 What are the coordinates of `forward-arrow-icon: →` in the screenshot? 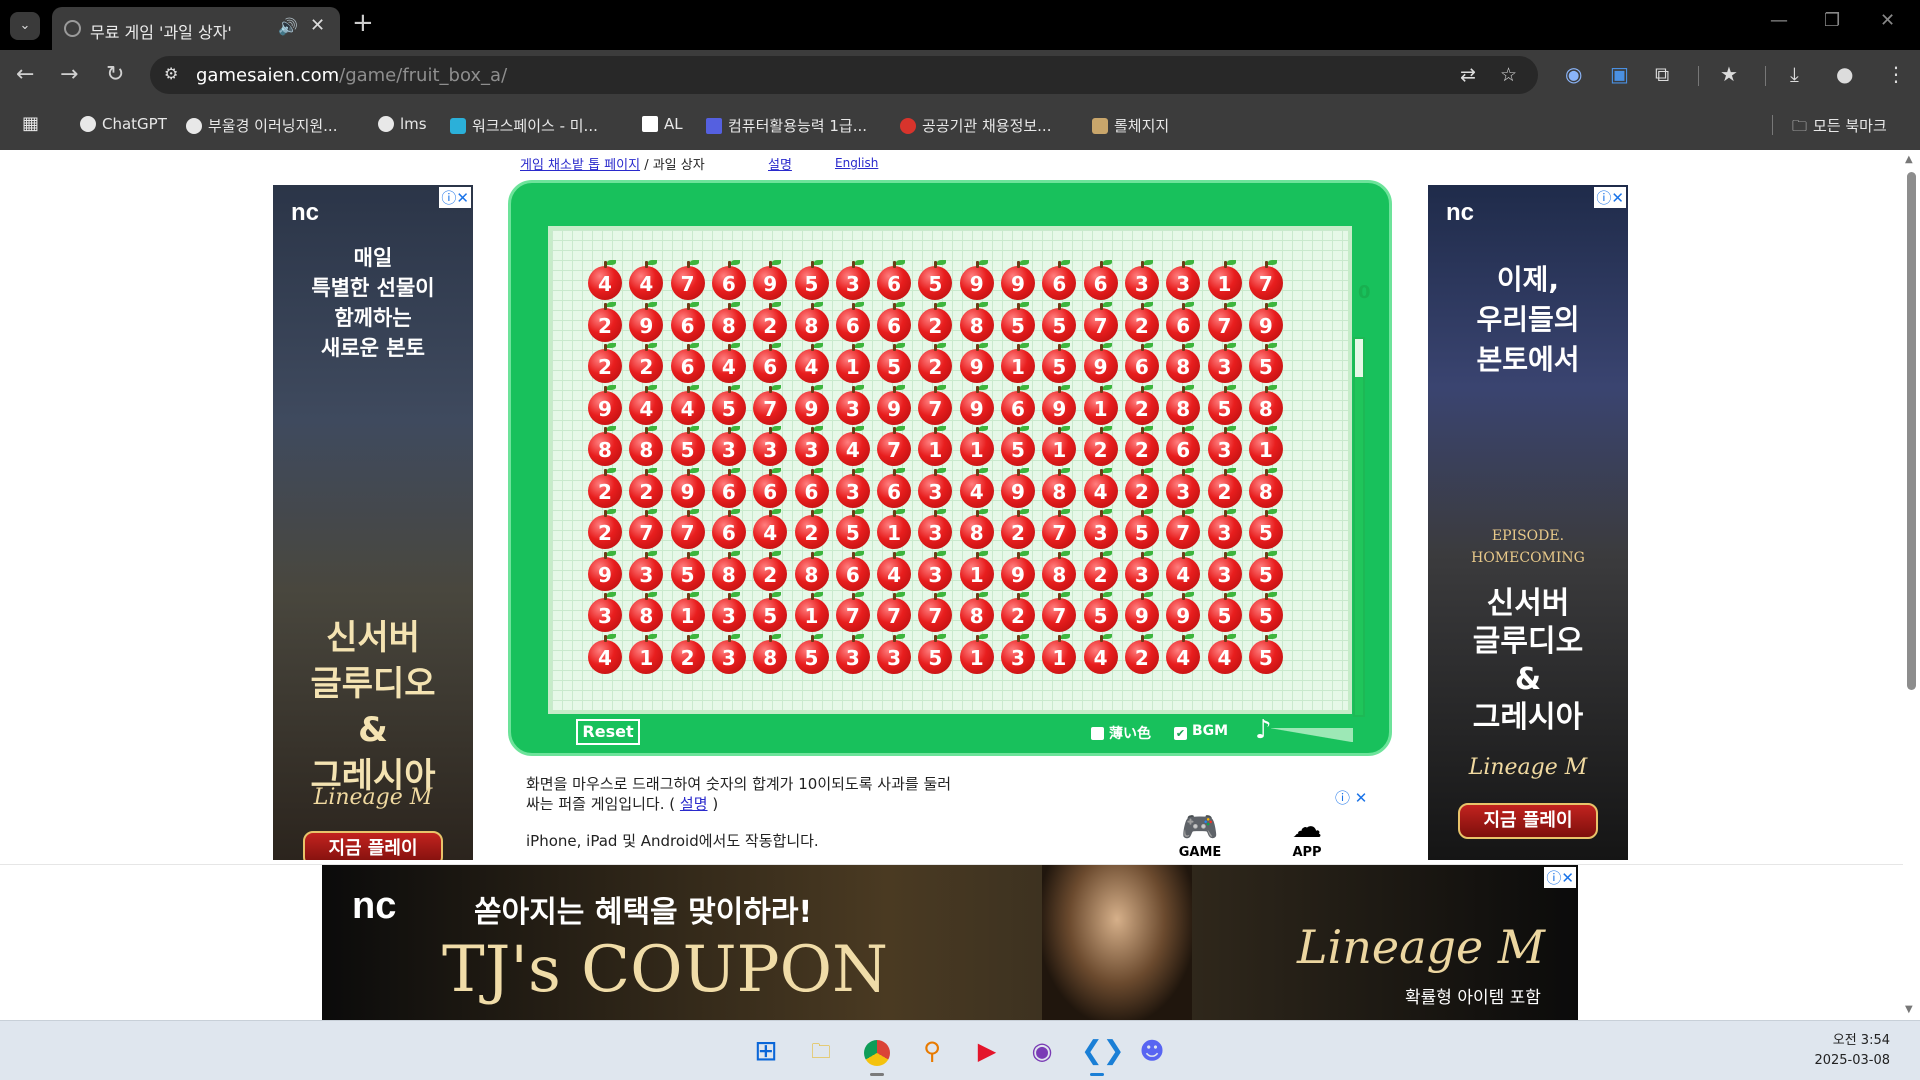 It's located at (69, 74).